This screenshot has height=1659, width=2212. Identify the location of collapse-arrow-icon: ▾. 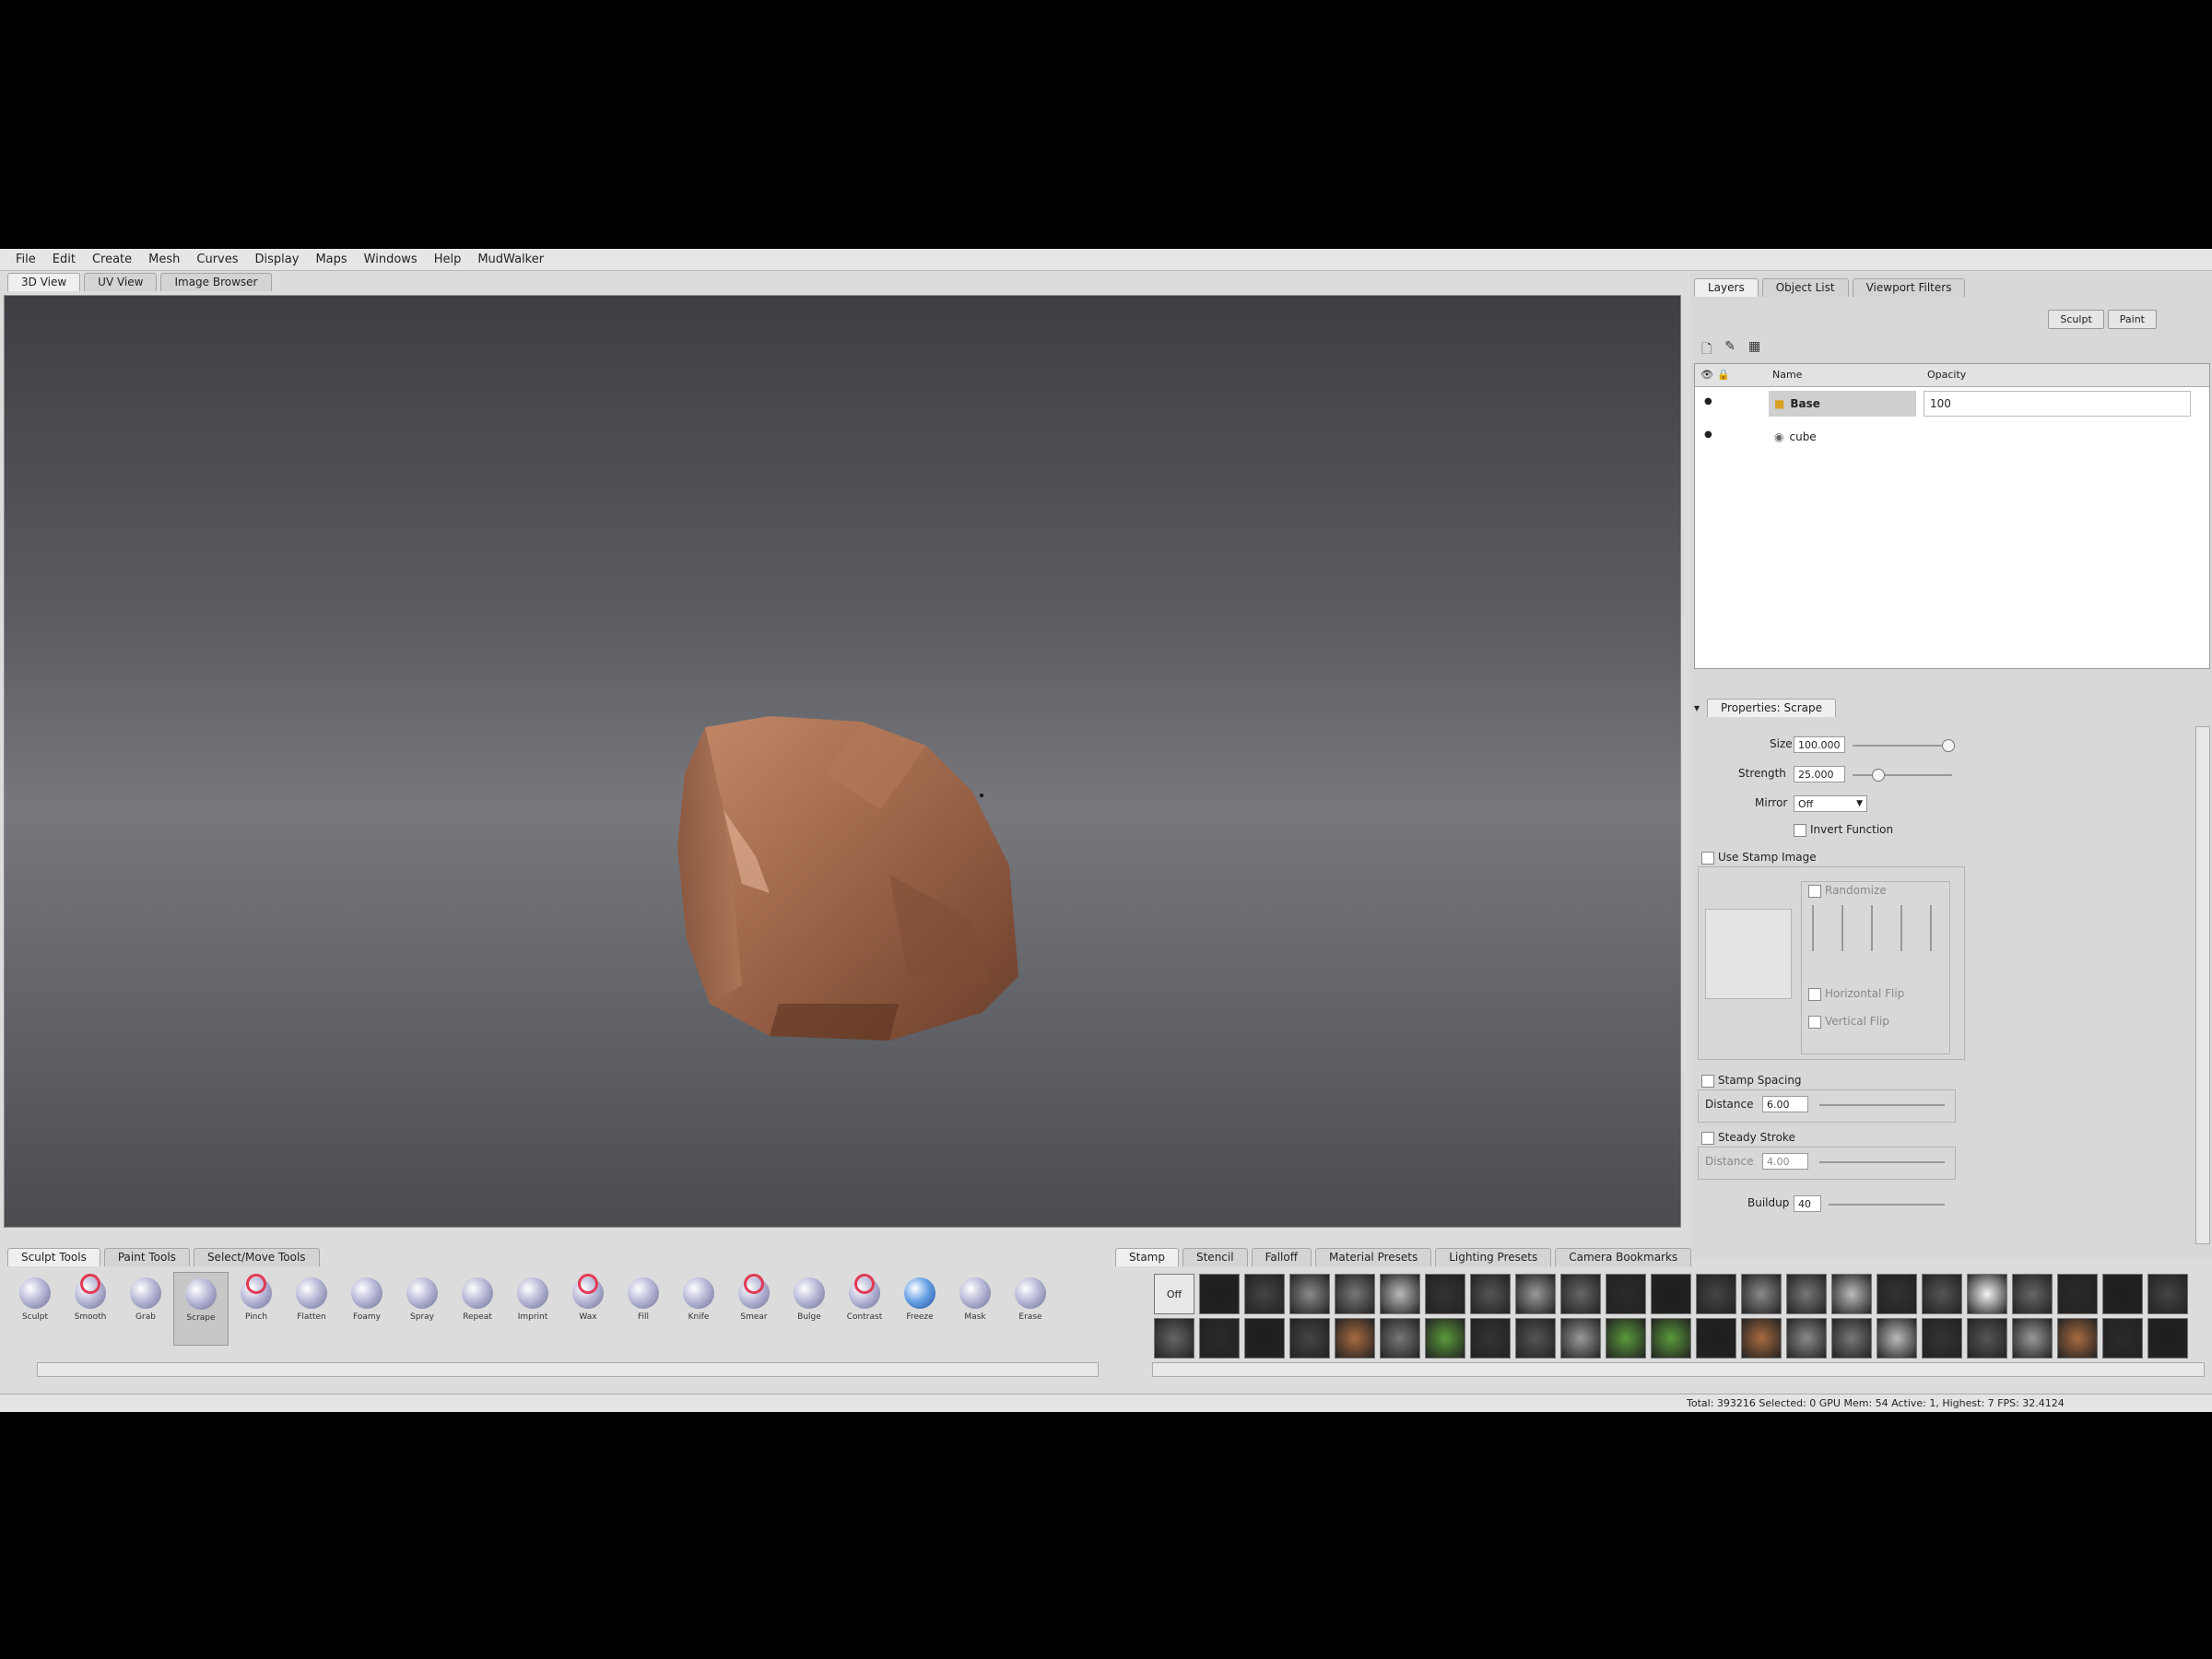
(1697, 707).